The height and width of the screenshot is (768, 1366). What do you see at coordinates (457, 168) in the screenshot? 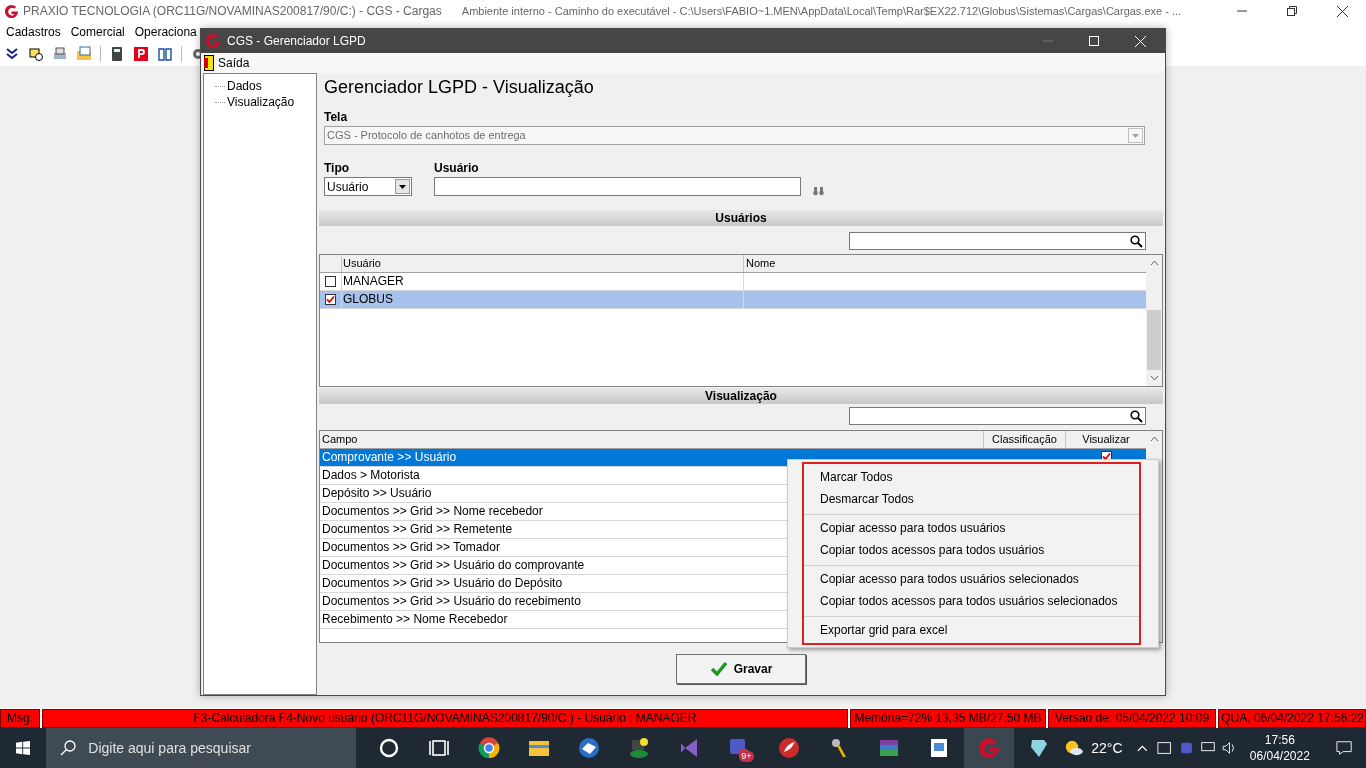
I see `field-label: Usuário` at bounding box center [457, 168].